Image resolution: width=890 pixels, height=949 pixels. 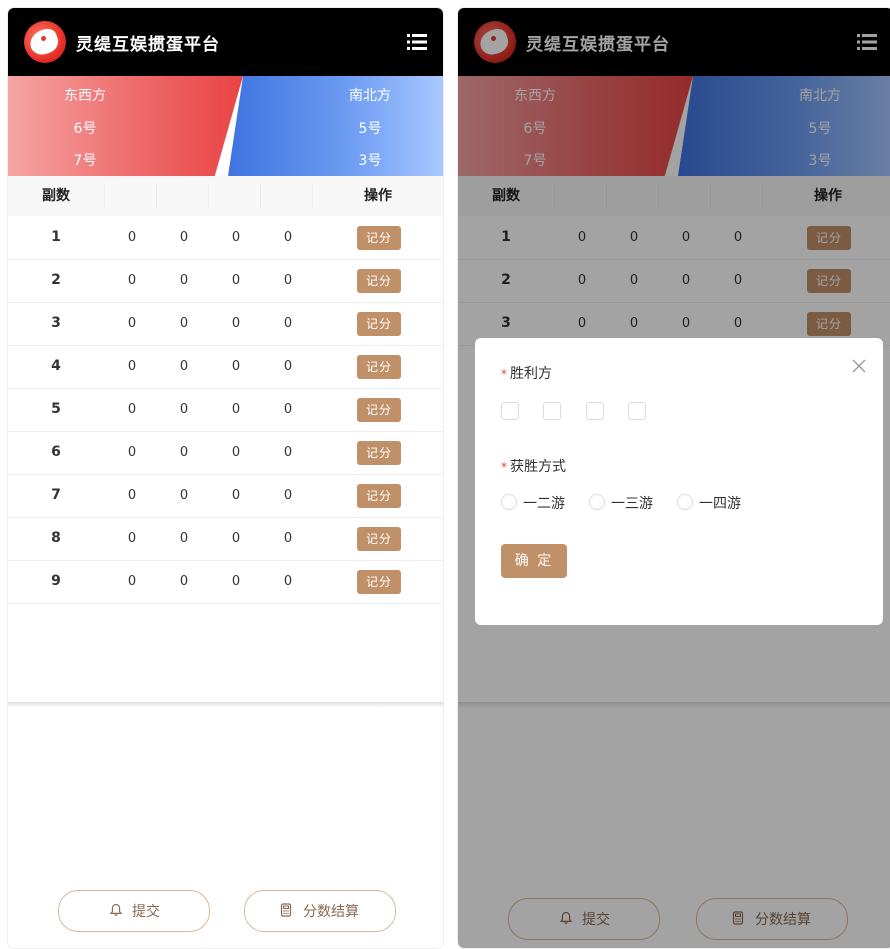 I want to click on winner-label-text: 胜利方, so click(x=531, y=374).